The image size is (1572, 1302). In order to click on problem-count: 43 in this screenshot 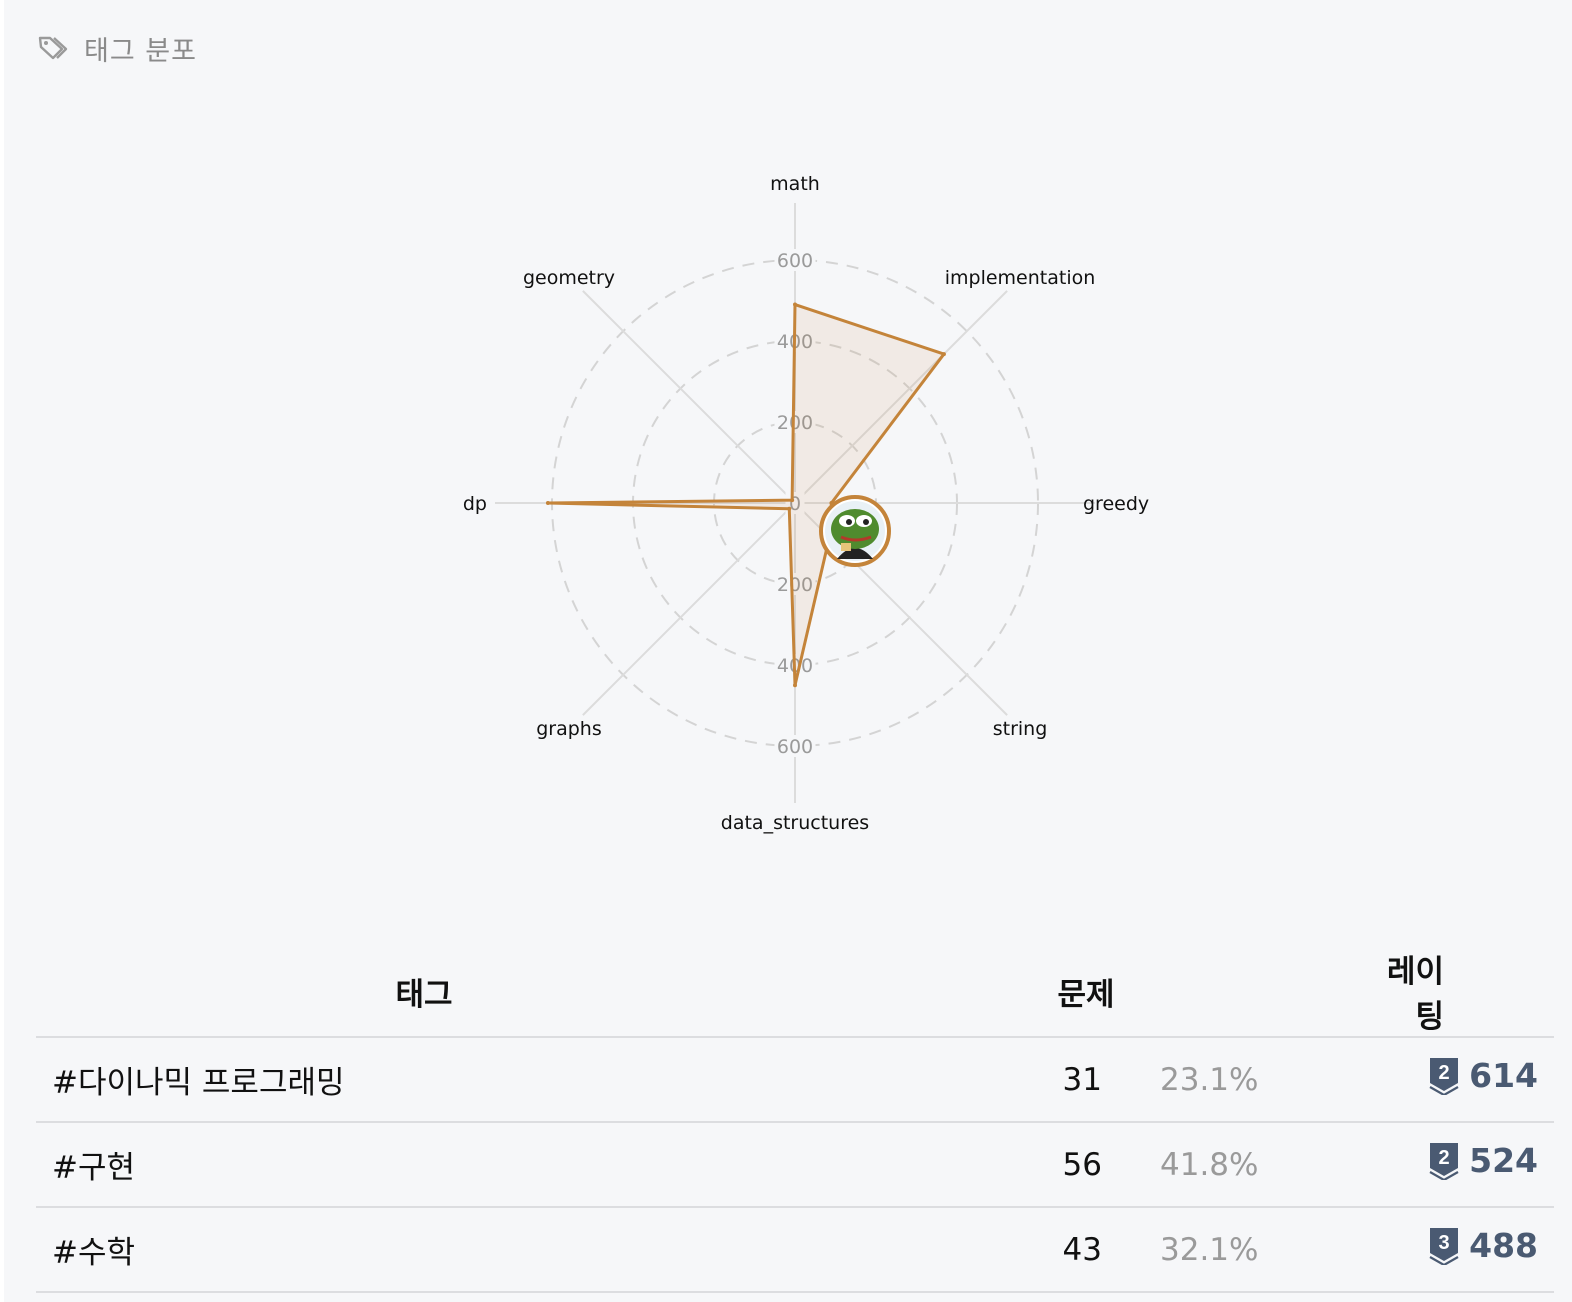, I will do `click(957, 1250)`.